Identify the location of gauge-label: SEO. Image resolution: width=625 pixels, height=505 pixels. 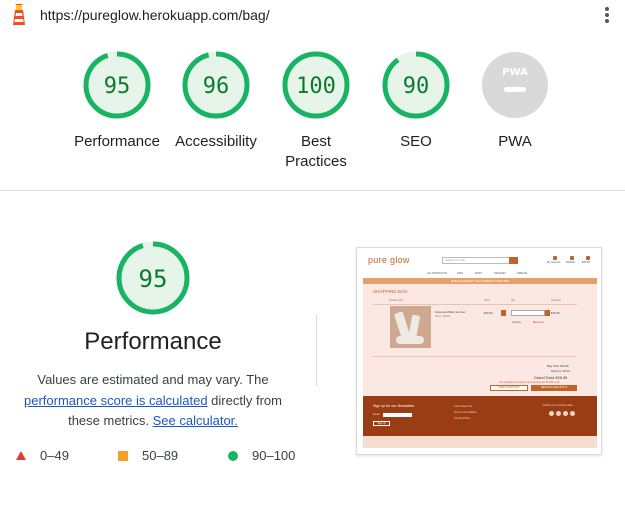
(416, 141).